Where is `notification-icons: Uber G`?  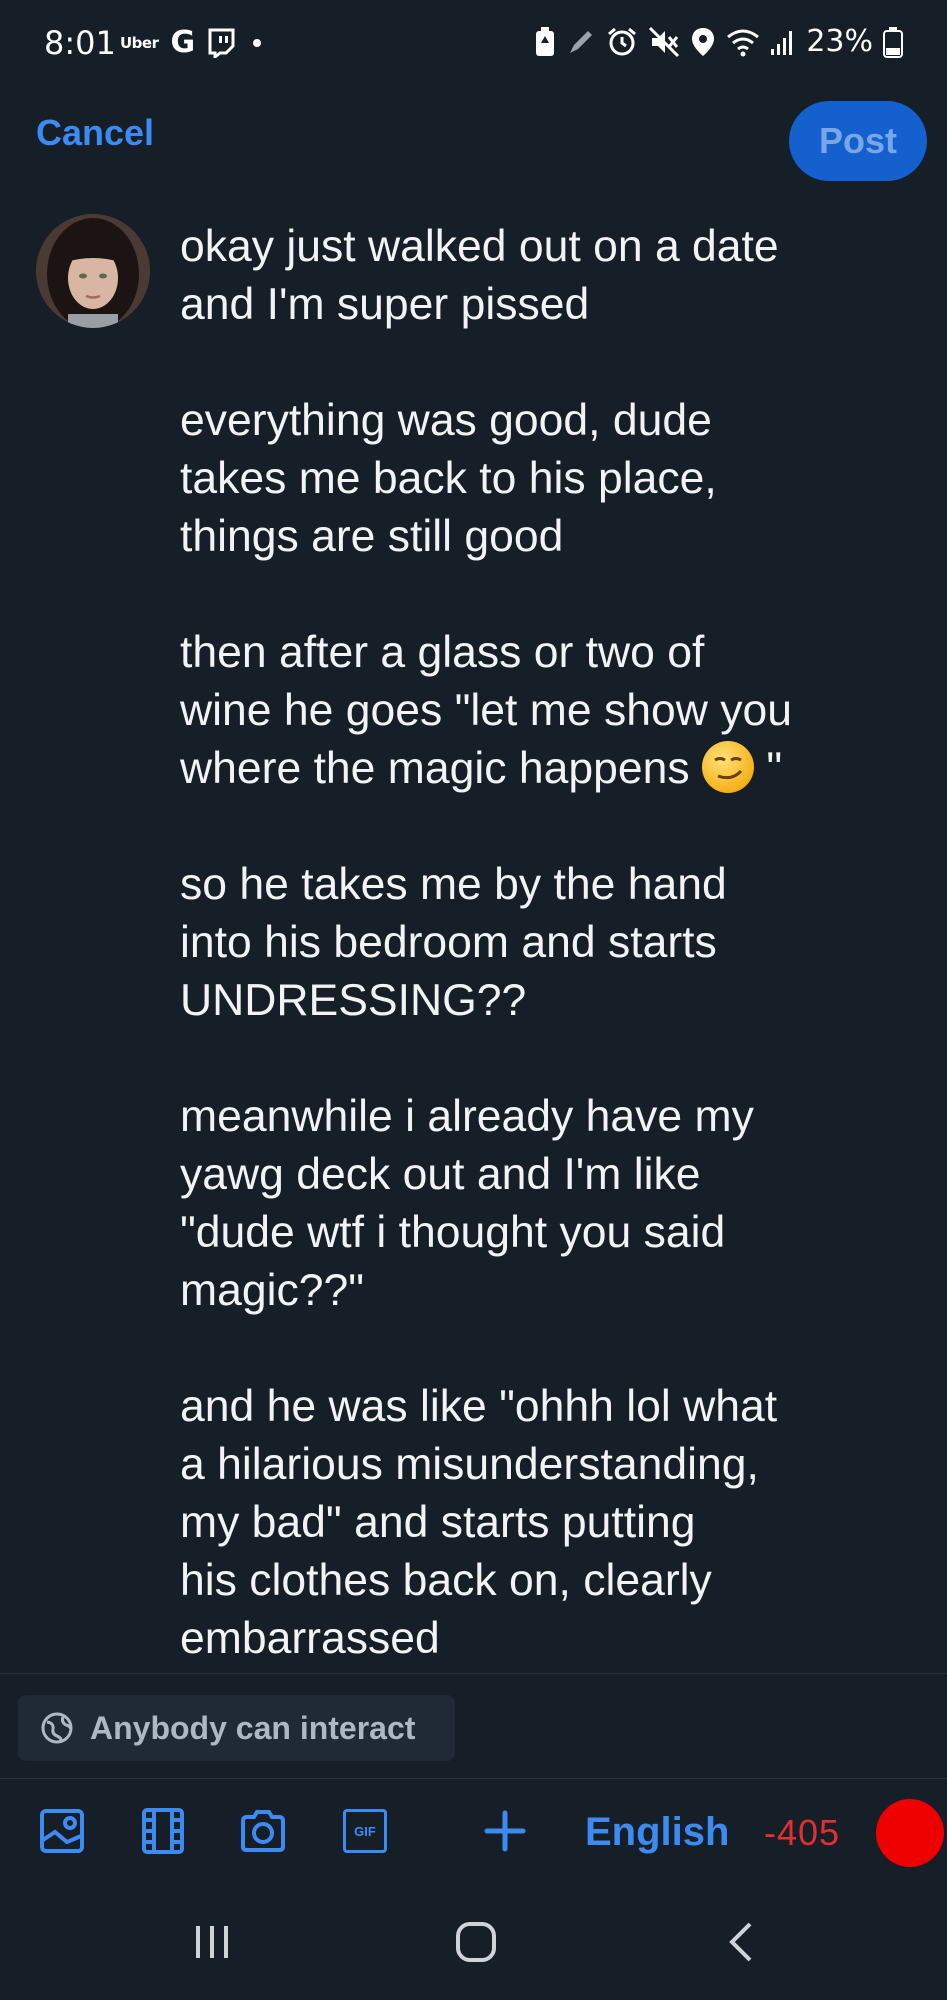
notification-icons: Uber G is located at coordinates (191, 42).